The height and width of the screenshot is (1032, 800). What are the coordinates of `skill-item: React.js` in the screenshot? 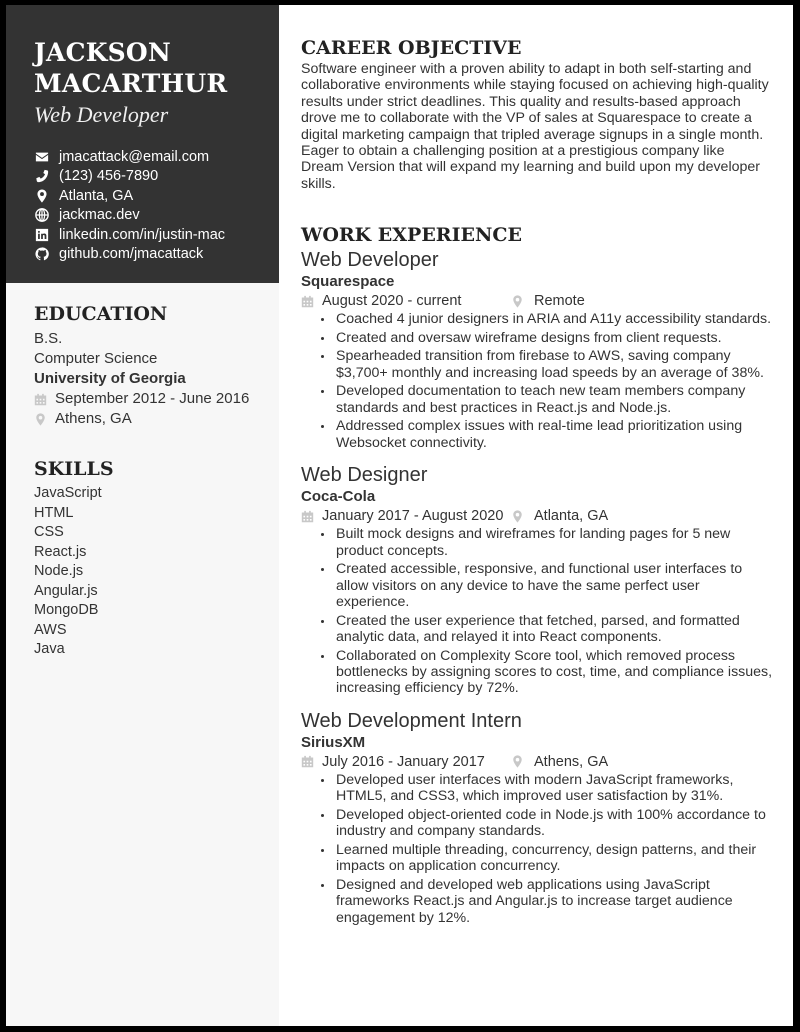 It's located at (60, 551).